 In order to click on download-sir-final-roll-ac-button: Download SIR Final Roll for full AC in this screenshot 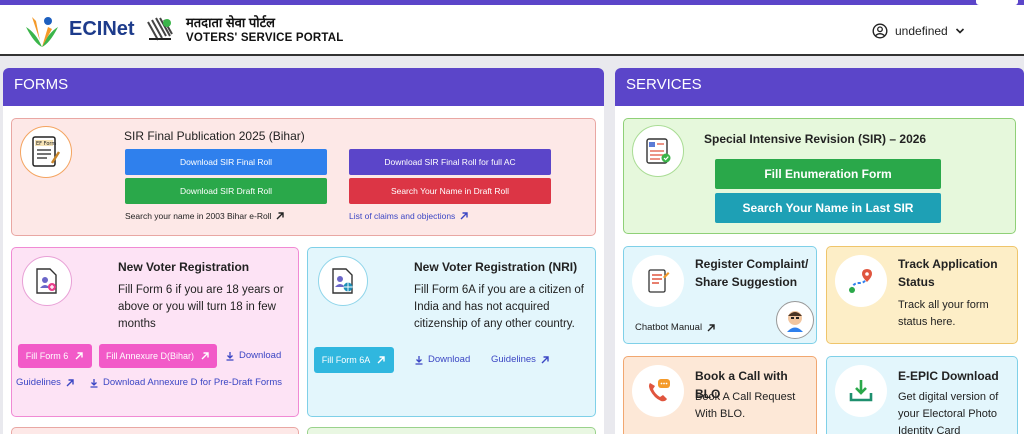, I will do `click(450, 162)`.